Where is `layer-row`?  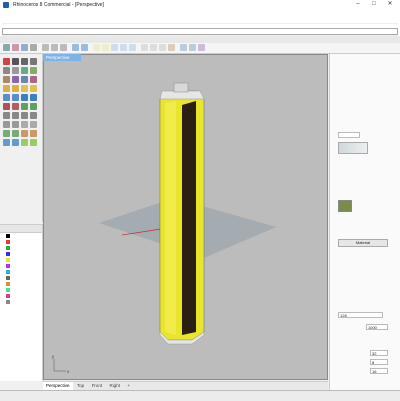 layer-row is located at coordinates (21, 302).